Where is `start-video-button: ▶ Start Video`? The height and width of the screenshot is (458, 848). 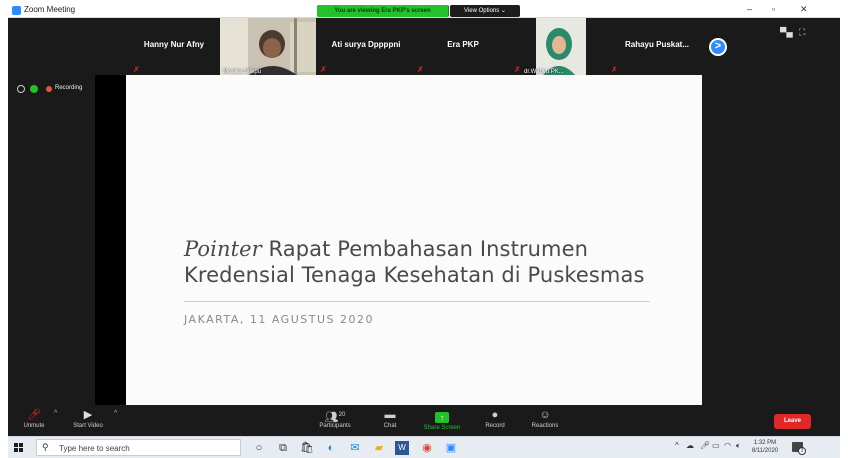
start-video-button: ▶ Start Video is located at coordinates (88, 421).